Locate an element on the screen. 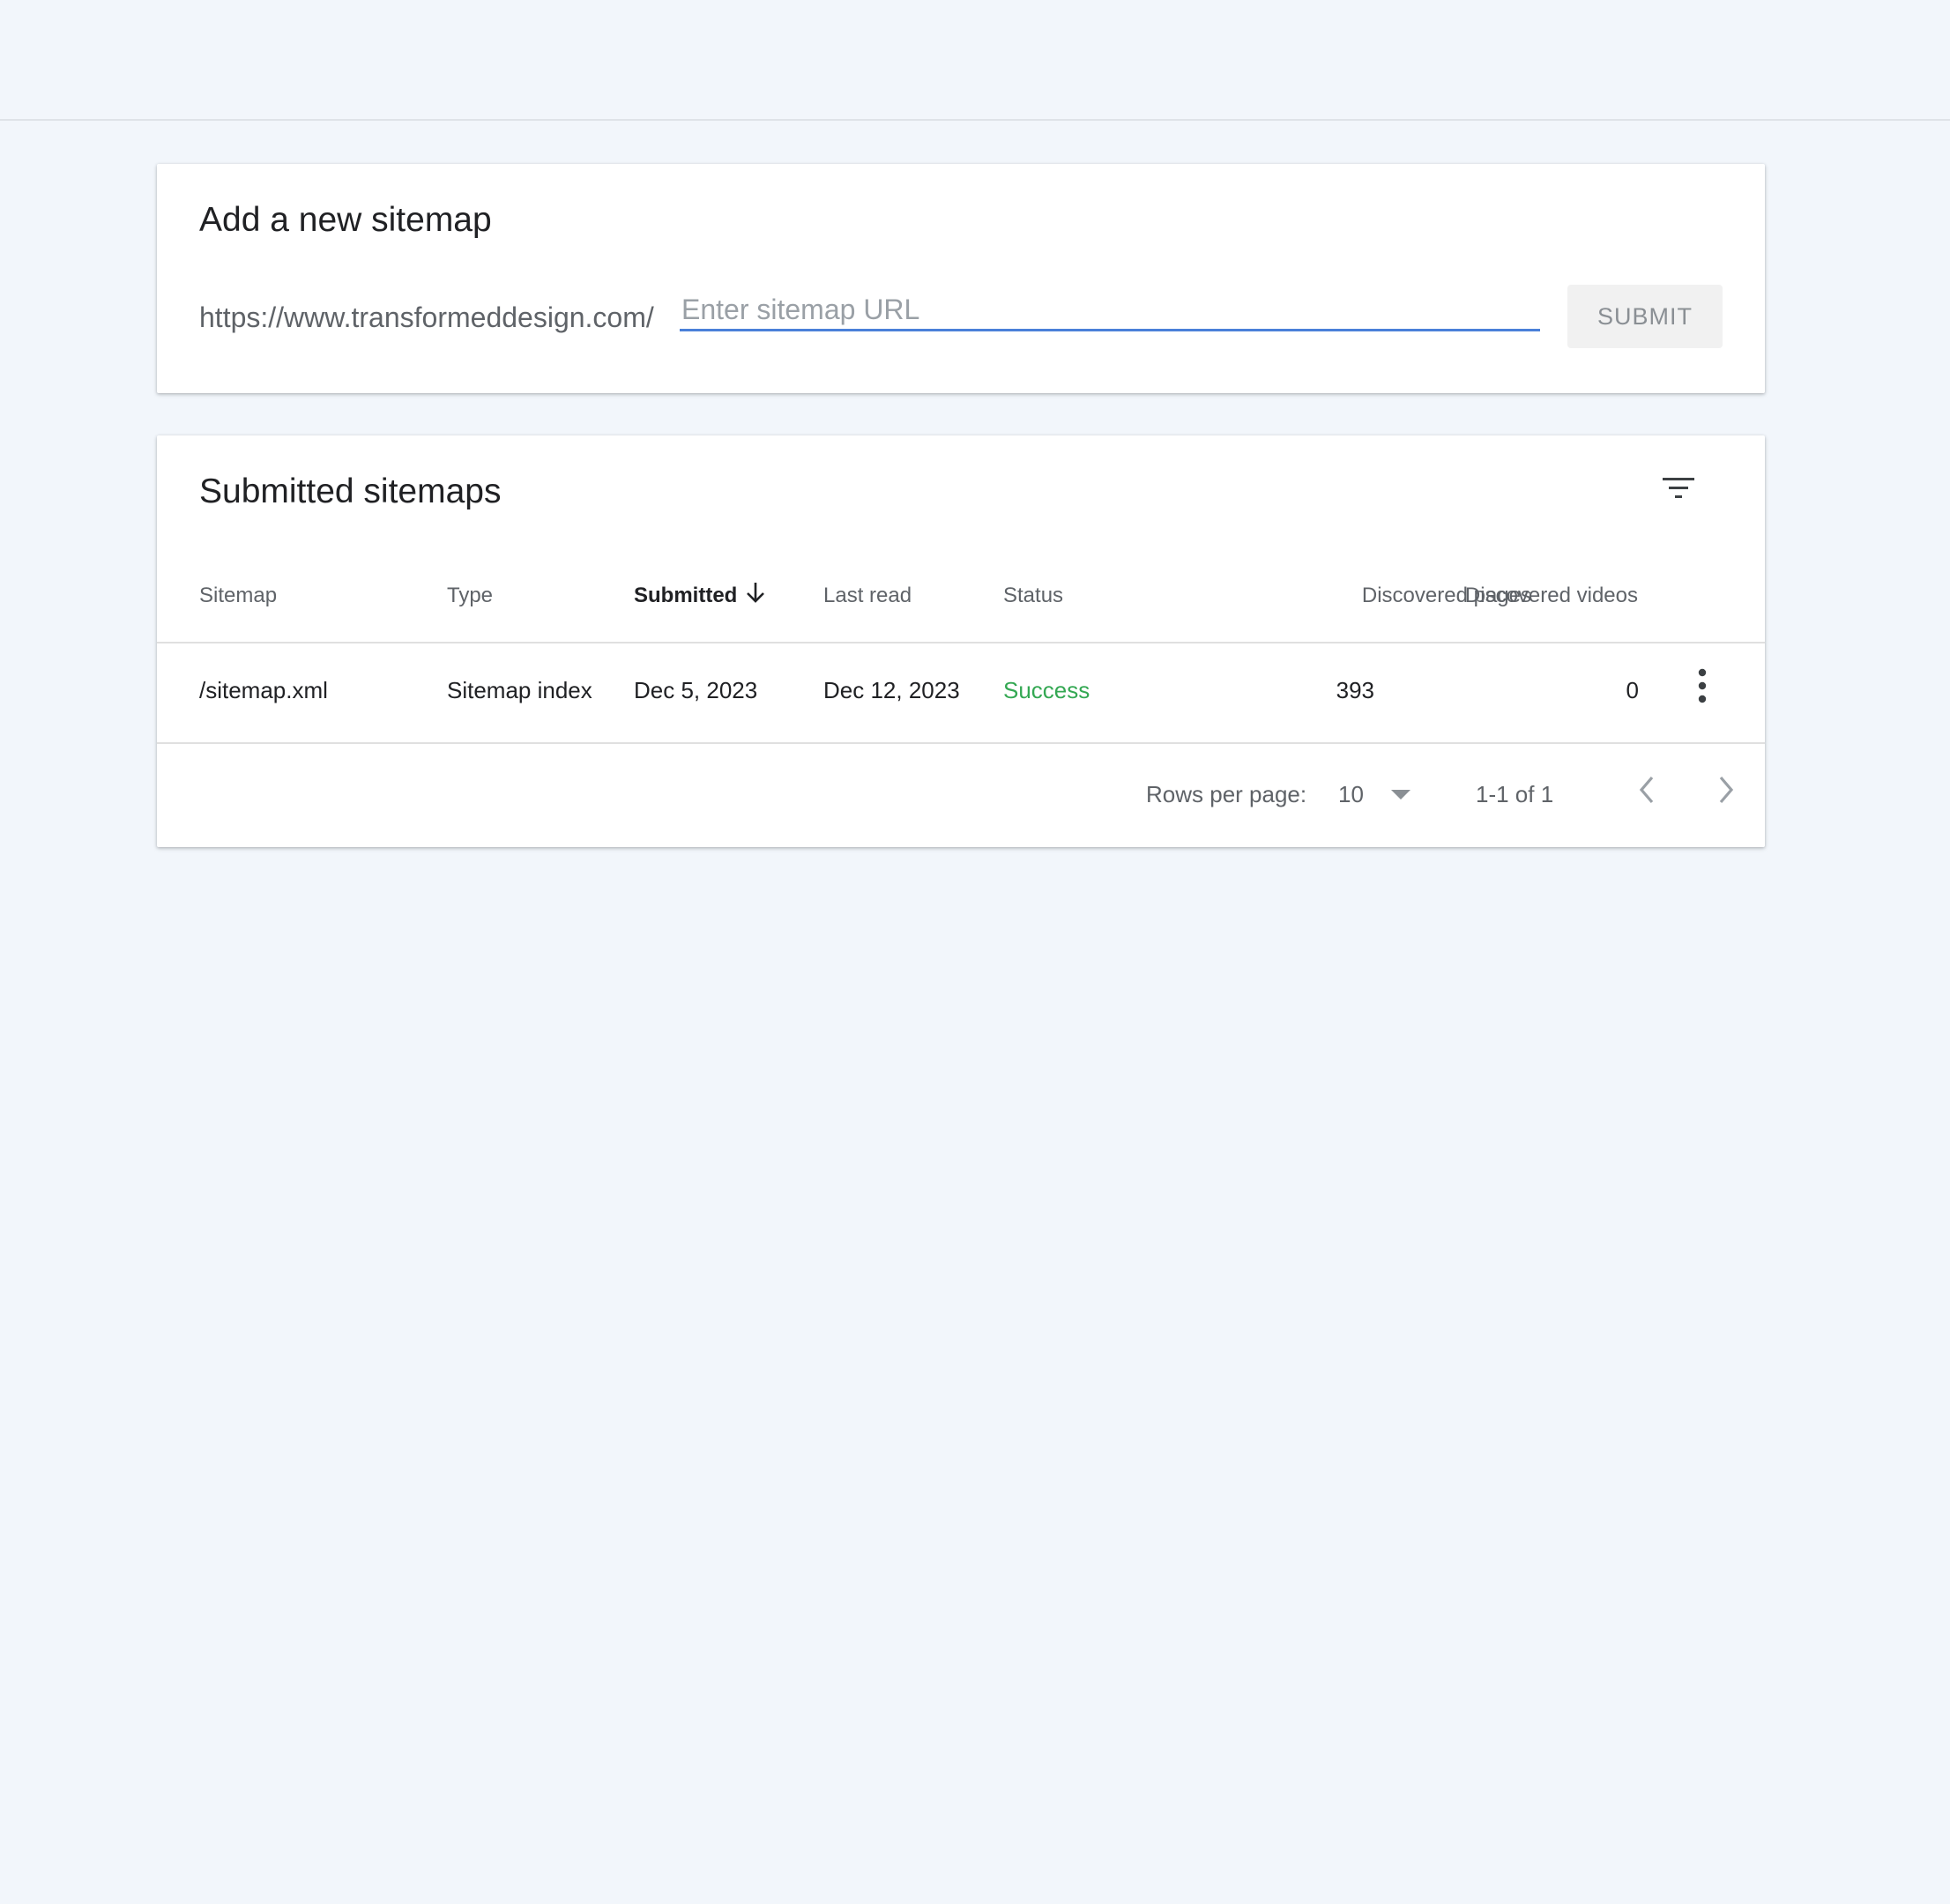 The width and height of the screenshot is (1950, 1904). column-header-last-read: Last read is located at coordinates (867, 596).